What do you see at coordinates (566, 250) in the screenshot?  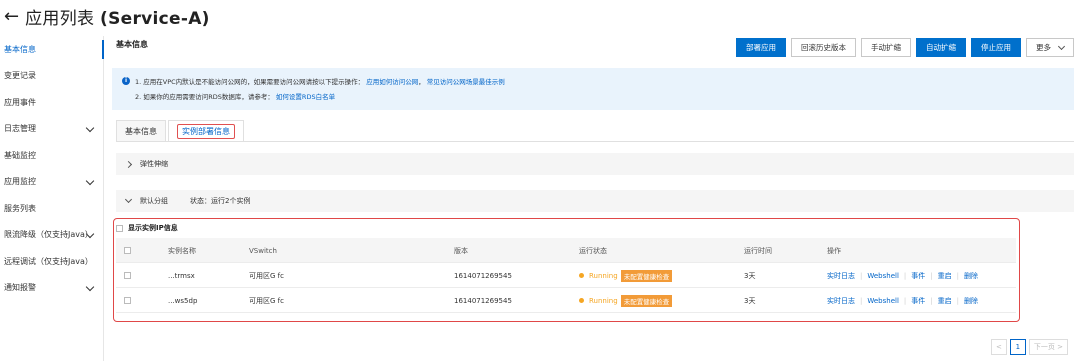 I see `table-header: 实例名称 VSwitch 版本 运行状态 运行时间 操作` at bounding box center [566, 250].